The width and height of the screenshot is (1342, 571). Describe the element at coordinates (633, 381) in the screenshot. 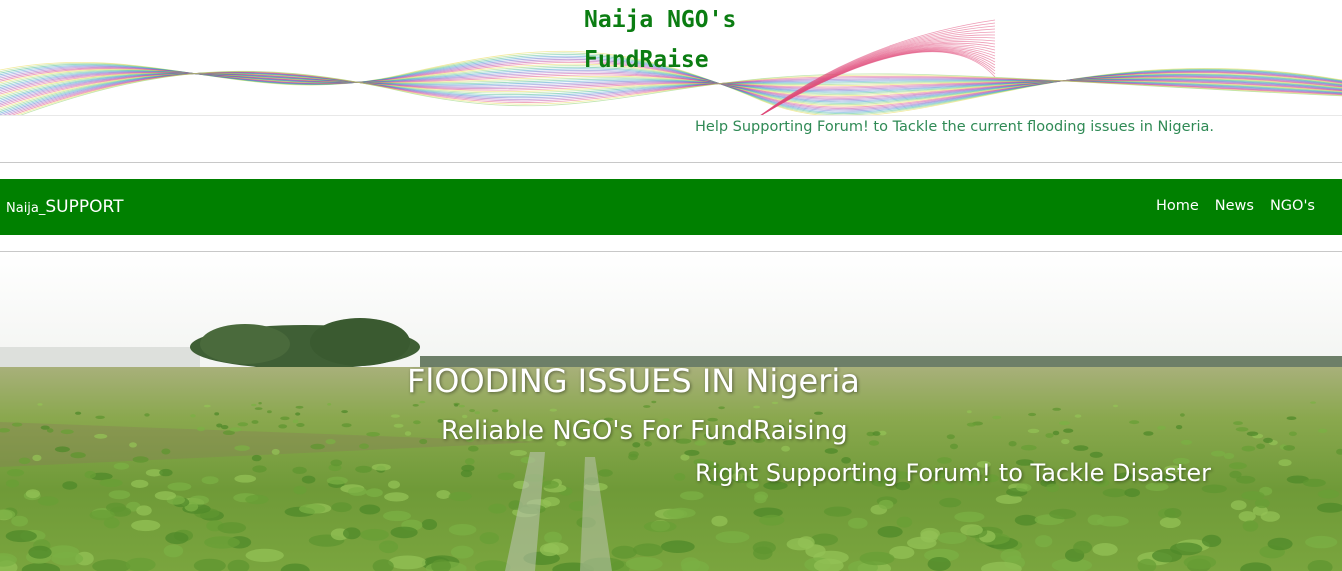

I see `hero-heading: FlOODING ISSUES IN Nigeria` at that location.